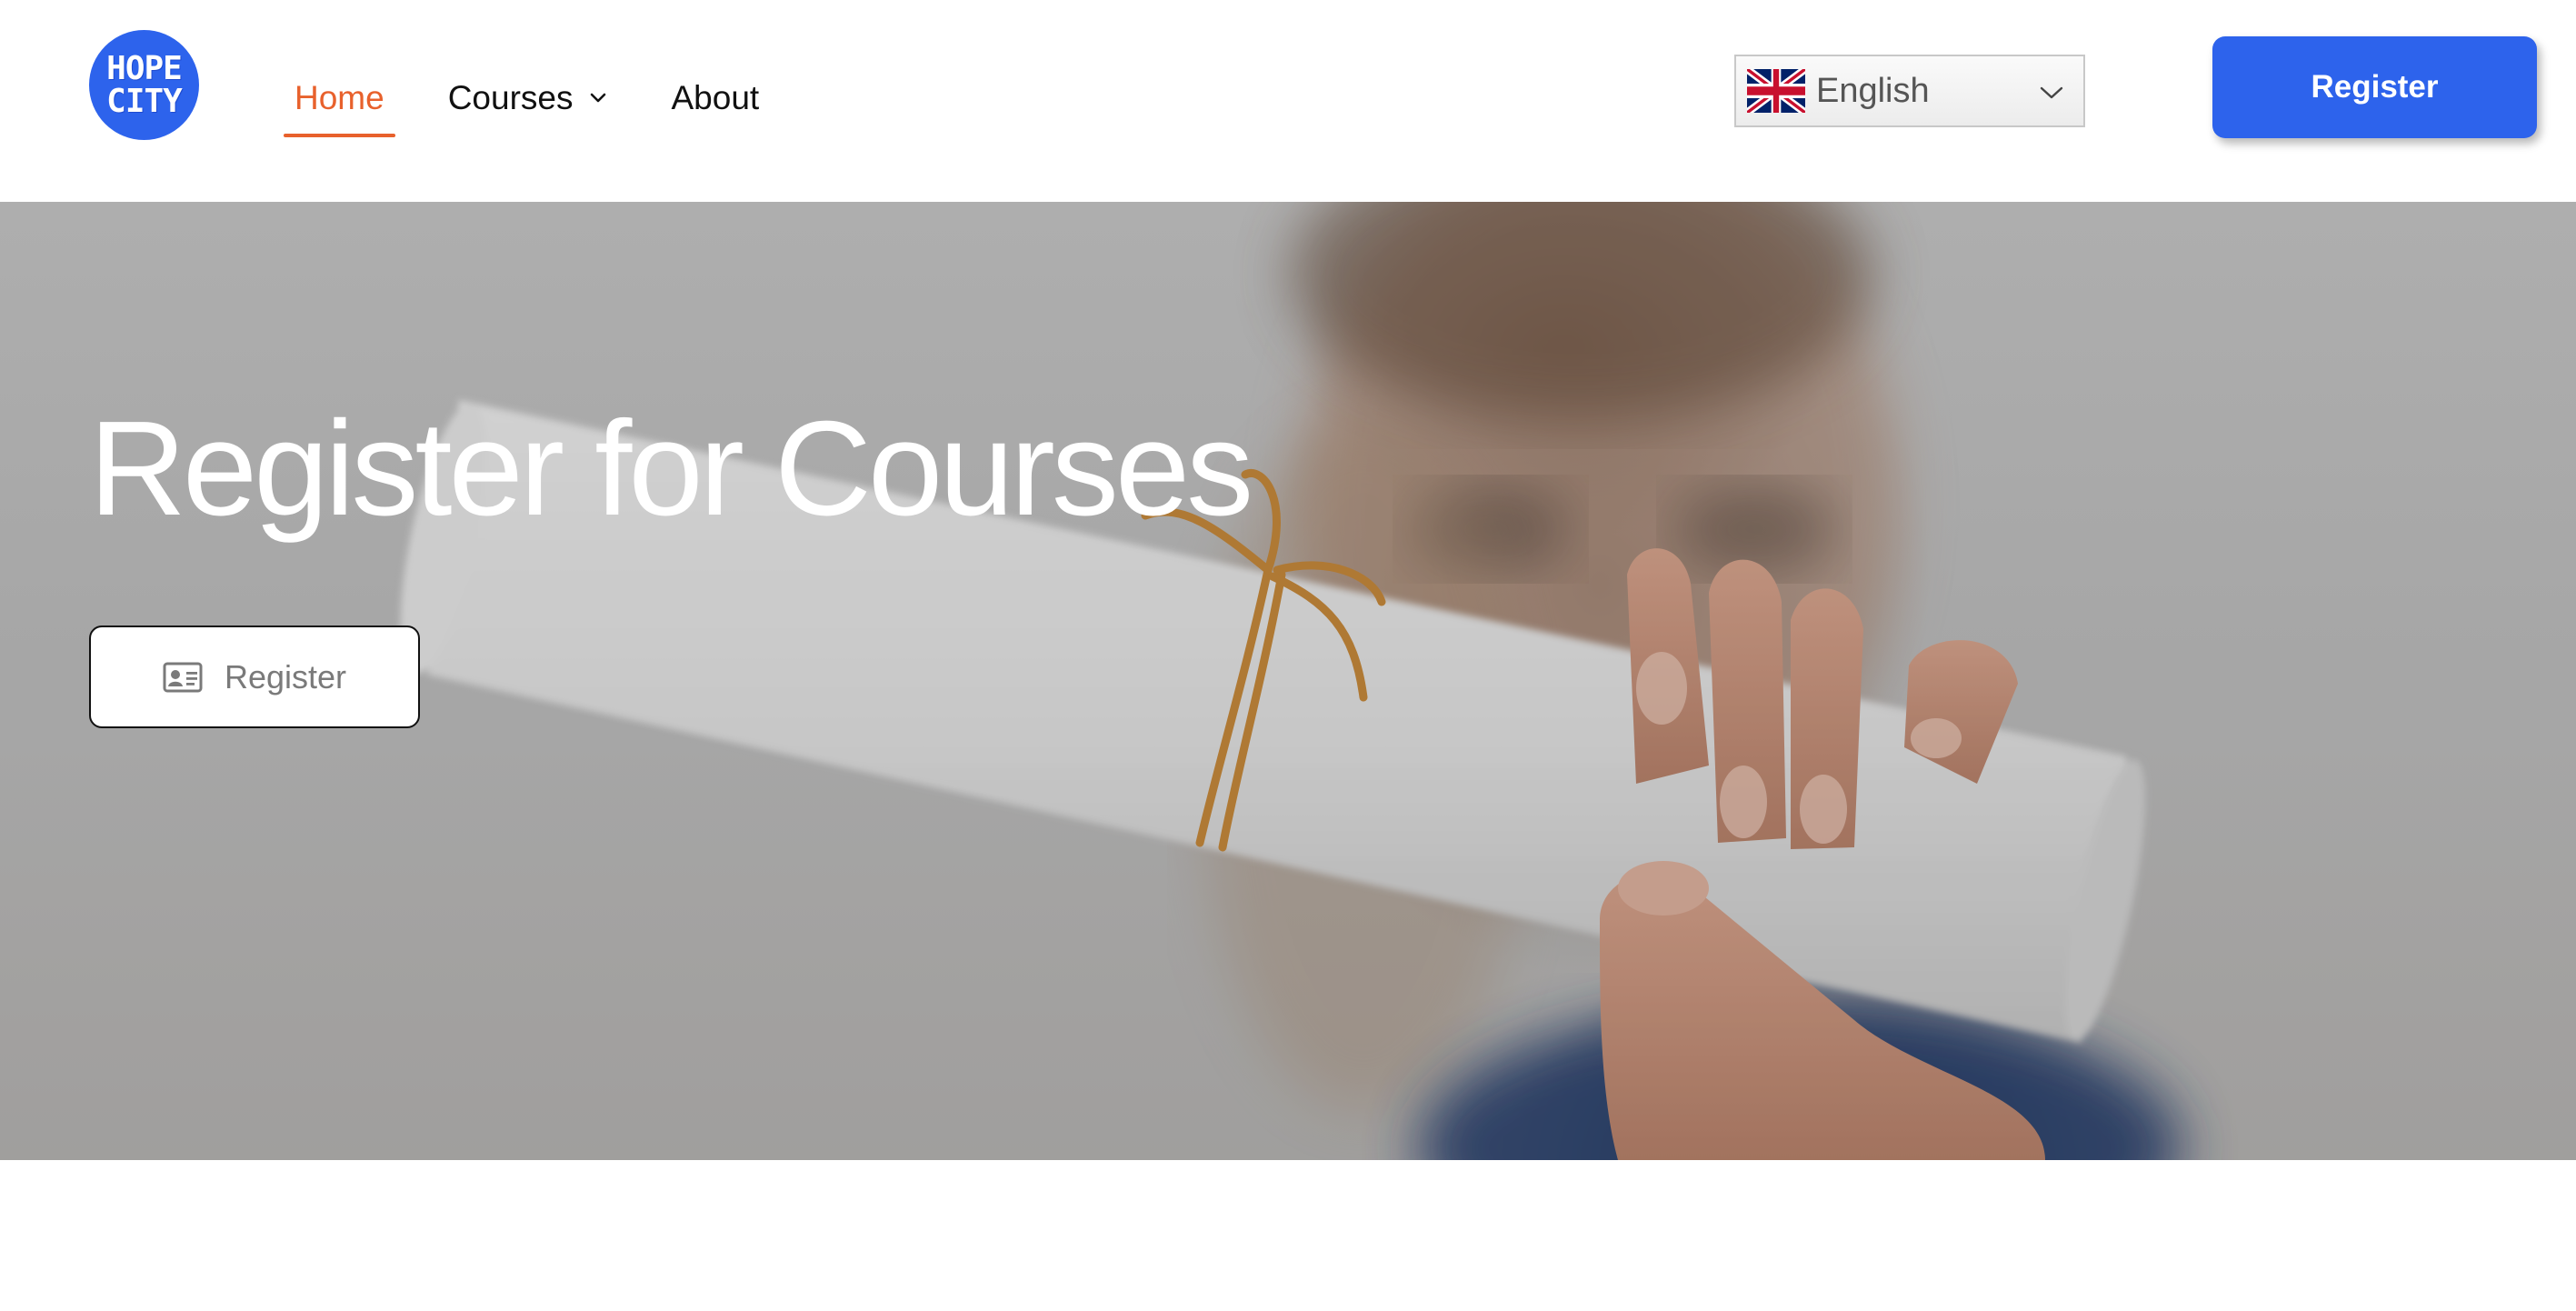 The width and height of the screenshot is (2576, 1311). I want to click on language-select-value: English, so click(1873, 91).